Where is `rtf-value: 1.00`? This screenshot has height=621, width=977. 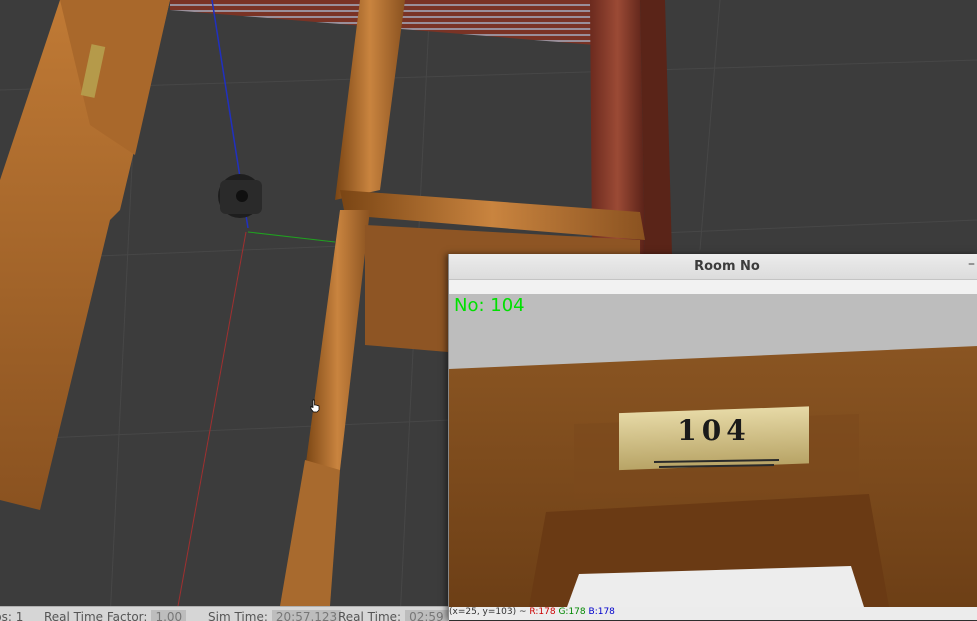
rtf-value: 1.00 is located at coordinates (169, 615).